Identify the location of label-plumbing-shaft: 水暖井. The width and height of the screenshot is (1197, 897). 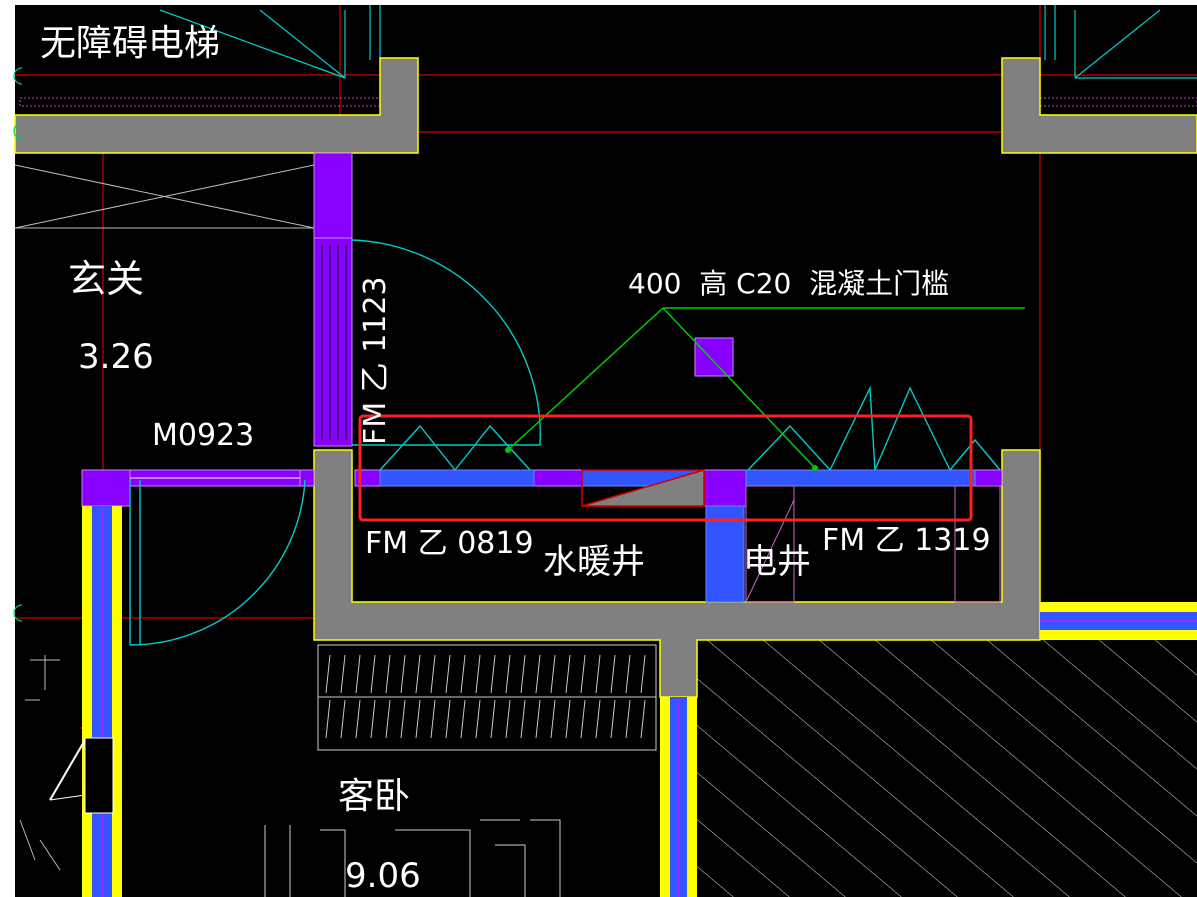
(594, 562).